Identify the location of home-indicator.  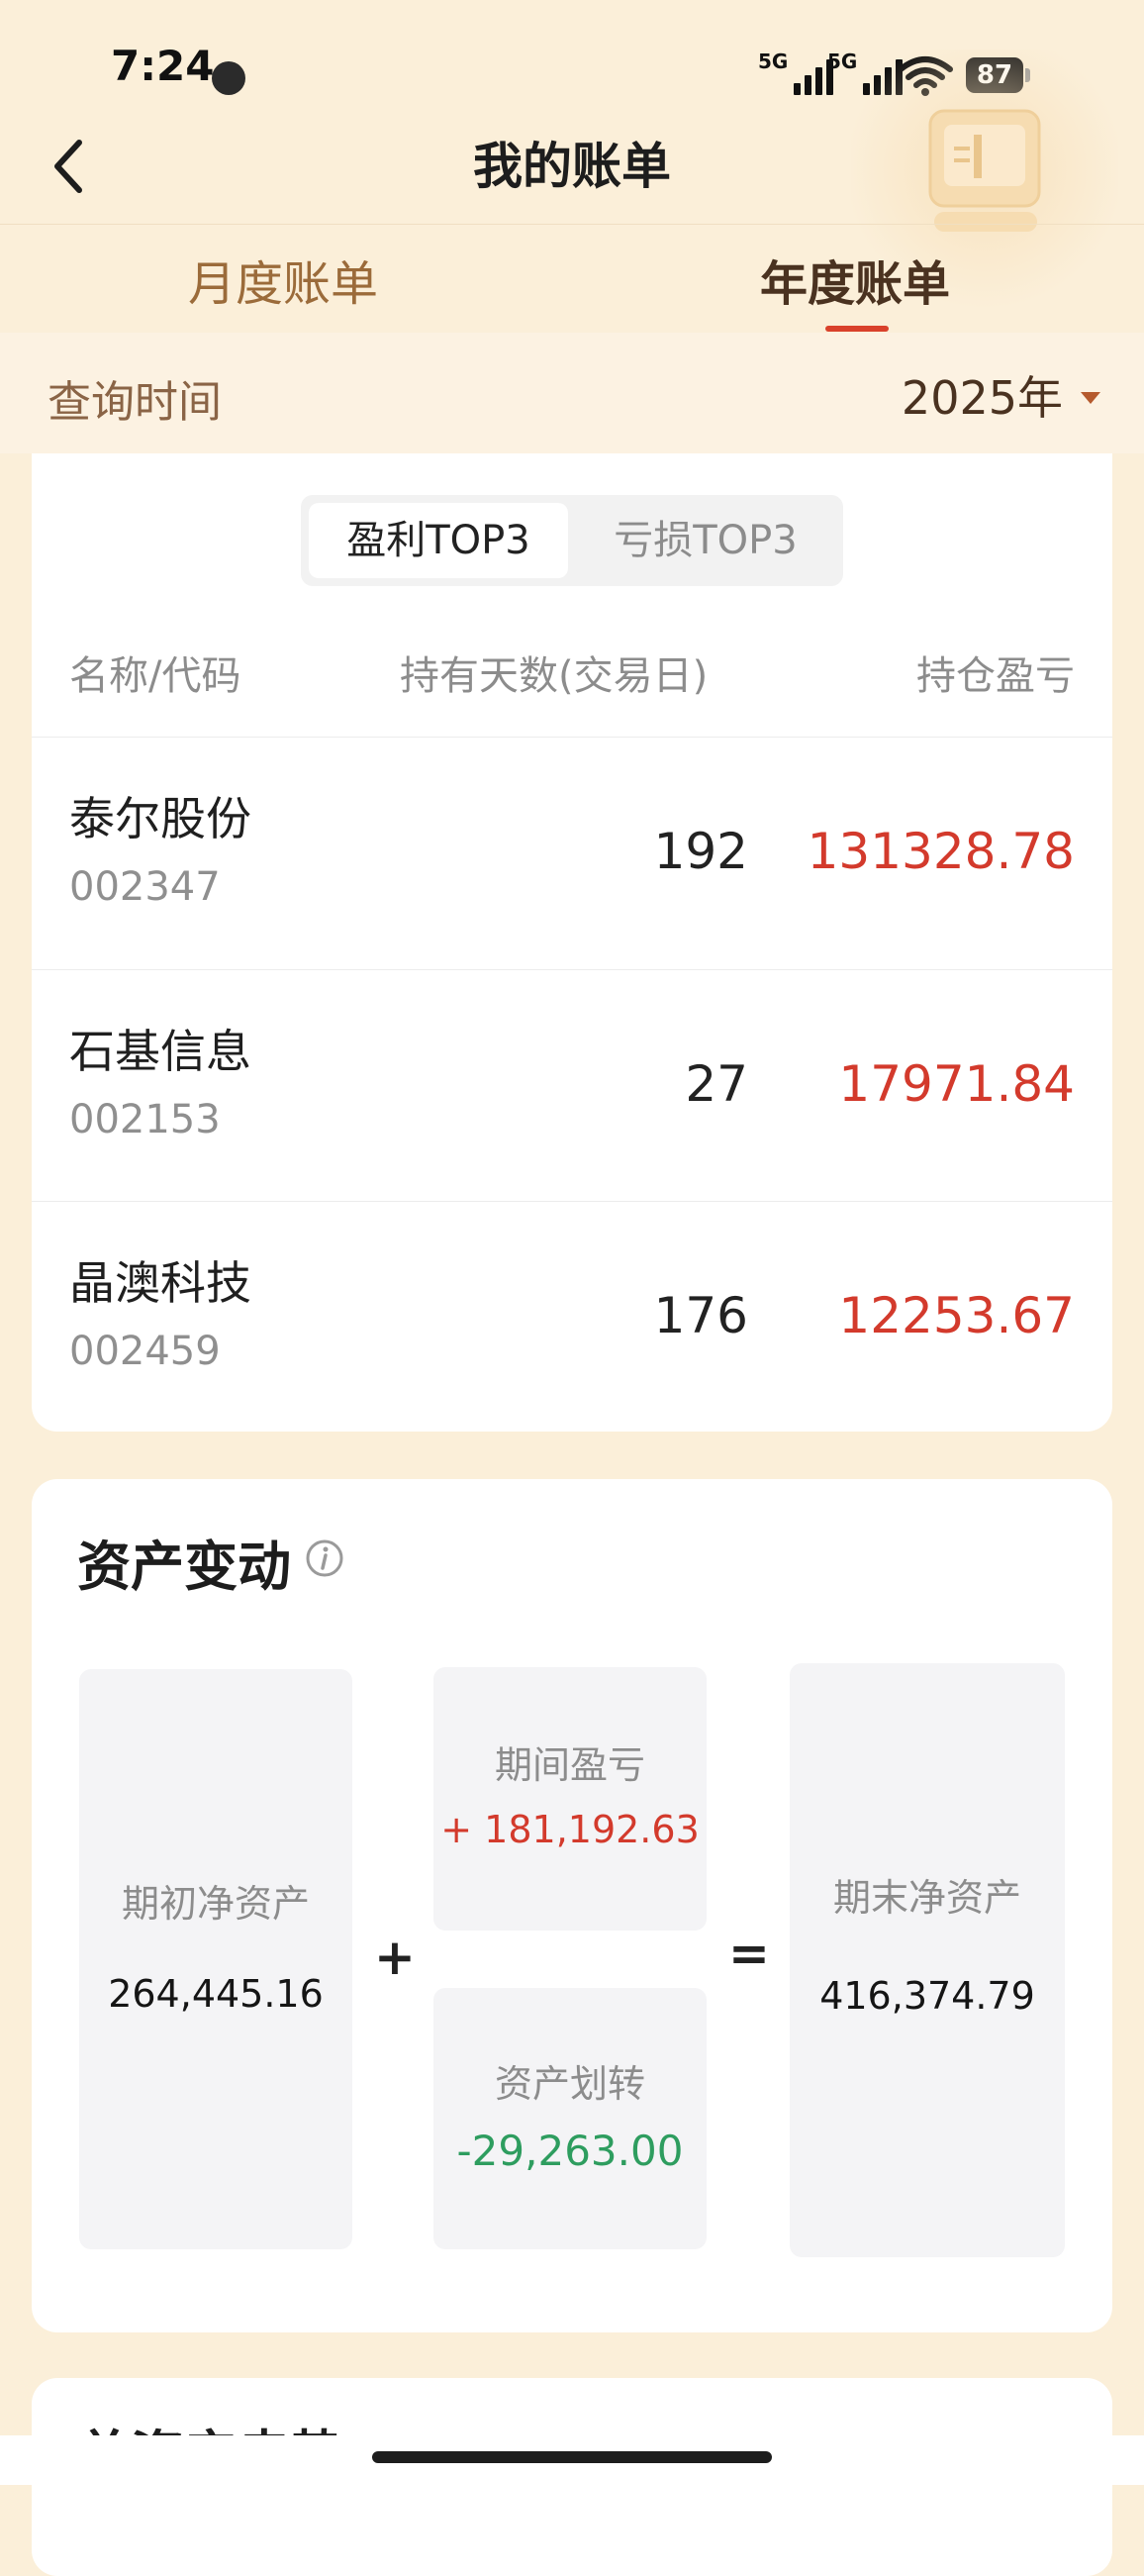
(572, 2457).